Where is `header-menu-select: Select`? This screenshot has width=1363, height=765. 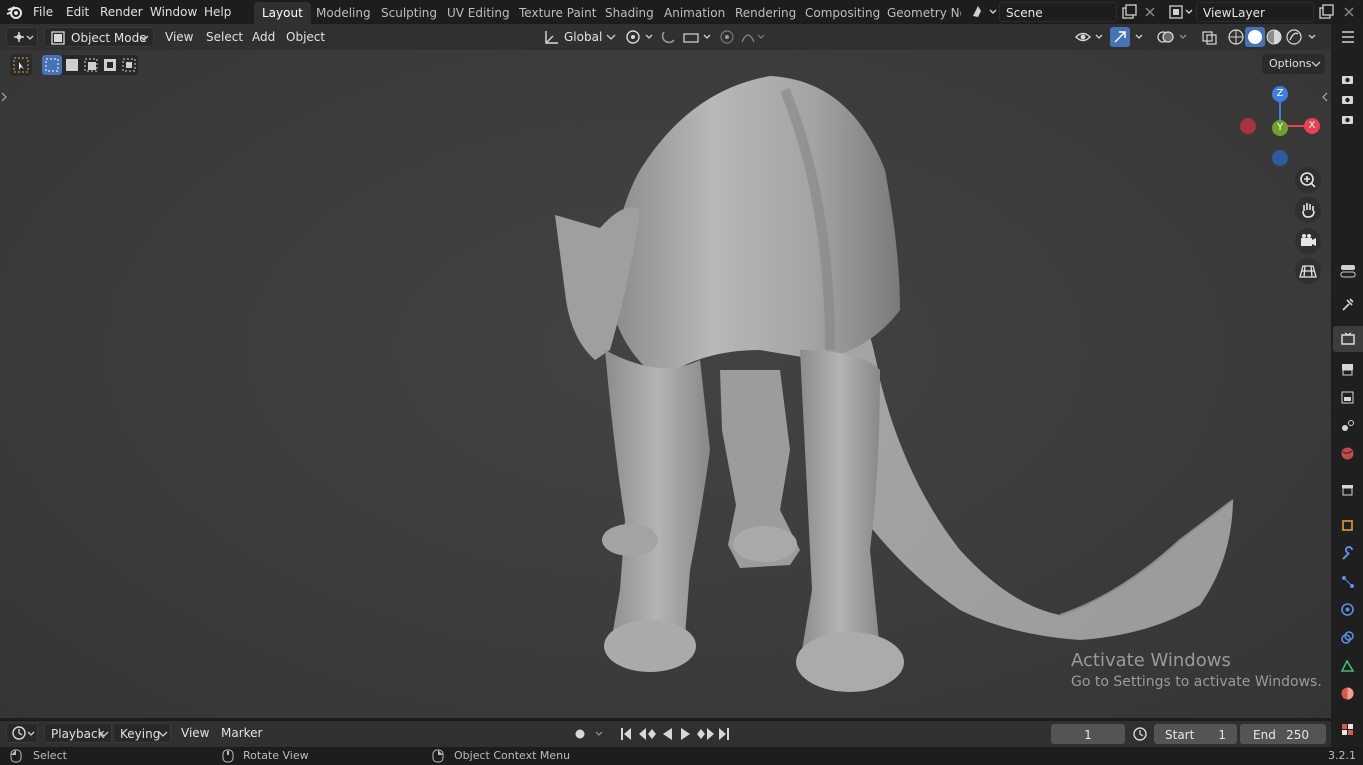
header-menu-select: Select is located at coordinates (224, 37).